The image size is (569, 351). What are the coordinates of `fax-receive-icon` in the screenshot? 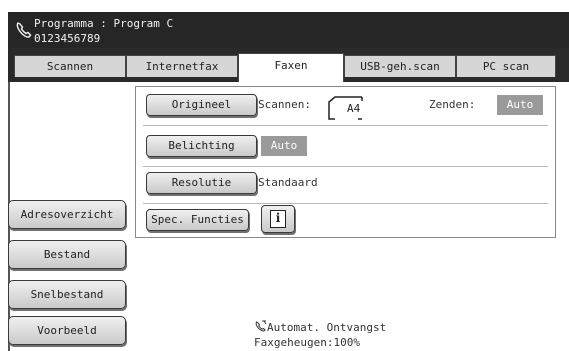 It's located at (261, 326).